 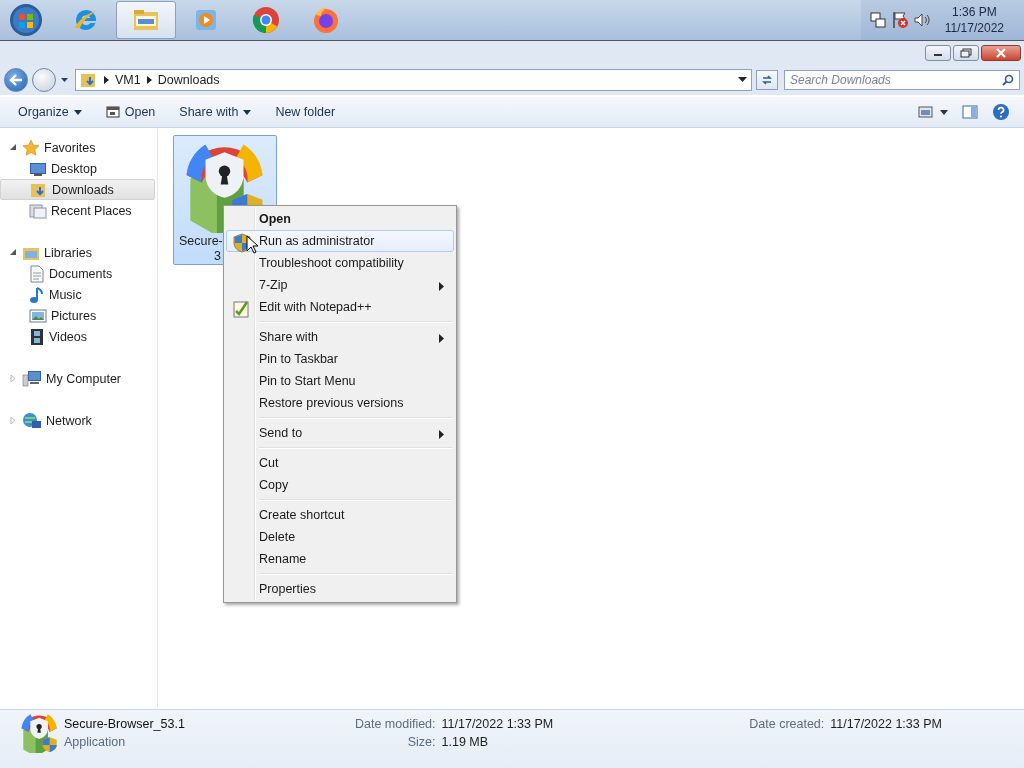 I want to click on nav-item: My Computer, so click(x=78, y=378).